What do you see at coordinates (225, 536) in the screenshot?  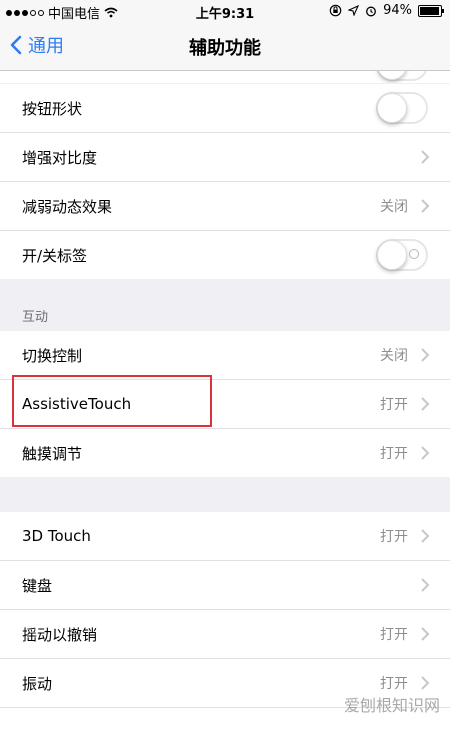 I see `row-3d-touch: 3D Touch 打开` at bounding box center [225, 536].